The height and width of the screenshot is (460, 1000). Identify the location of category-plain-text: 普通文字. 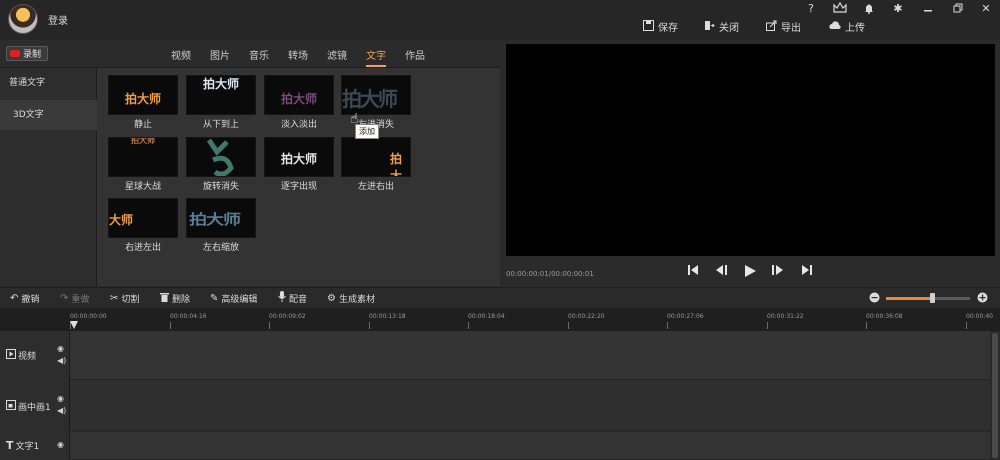
(48, 83).